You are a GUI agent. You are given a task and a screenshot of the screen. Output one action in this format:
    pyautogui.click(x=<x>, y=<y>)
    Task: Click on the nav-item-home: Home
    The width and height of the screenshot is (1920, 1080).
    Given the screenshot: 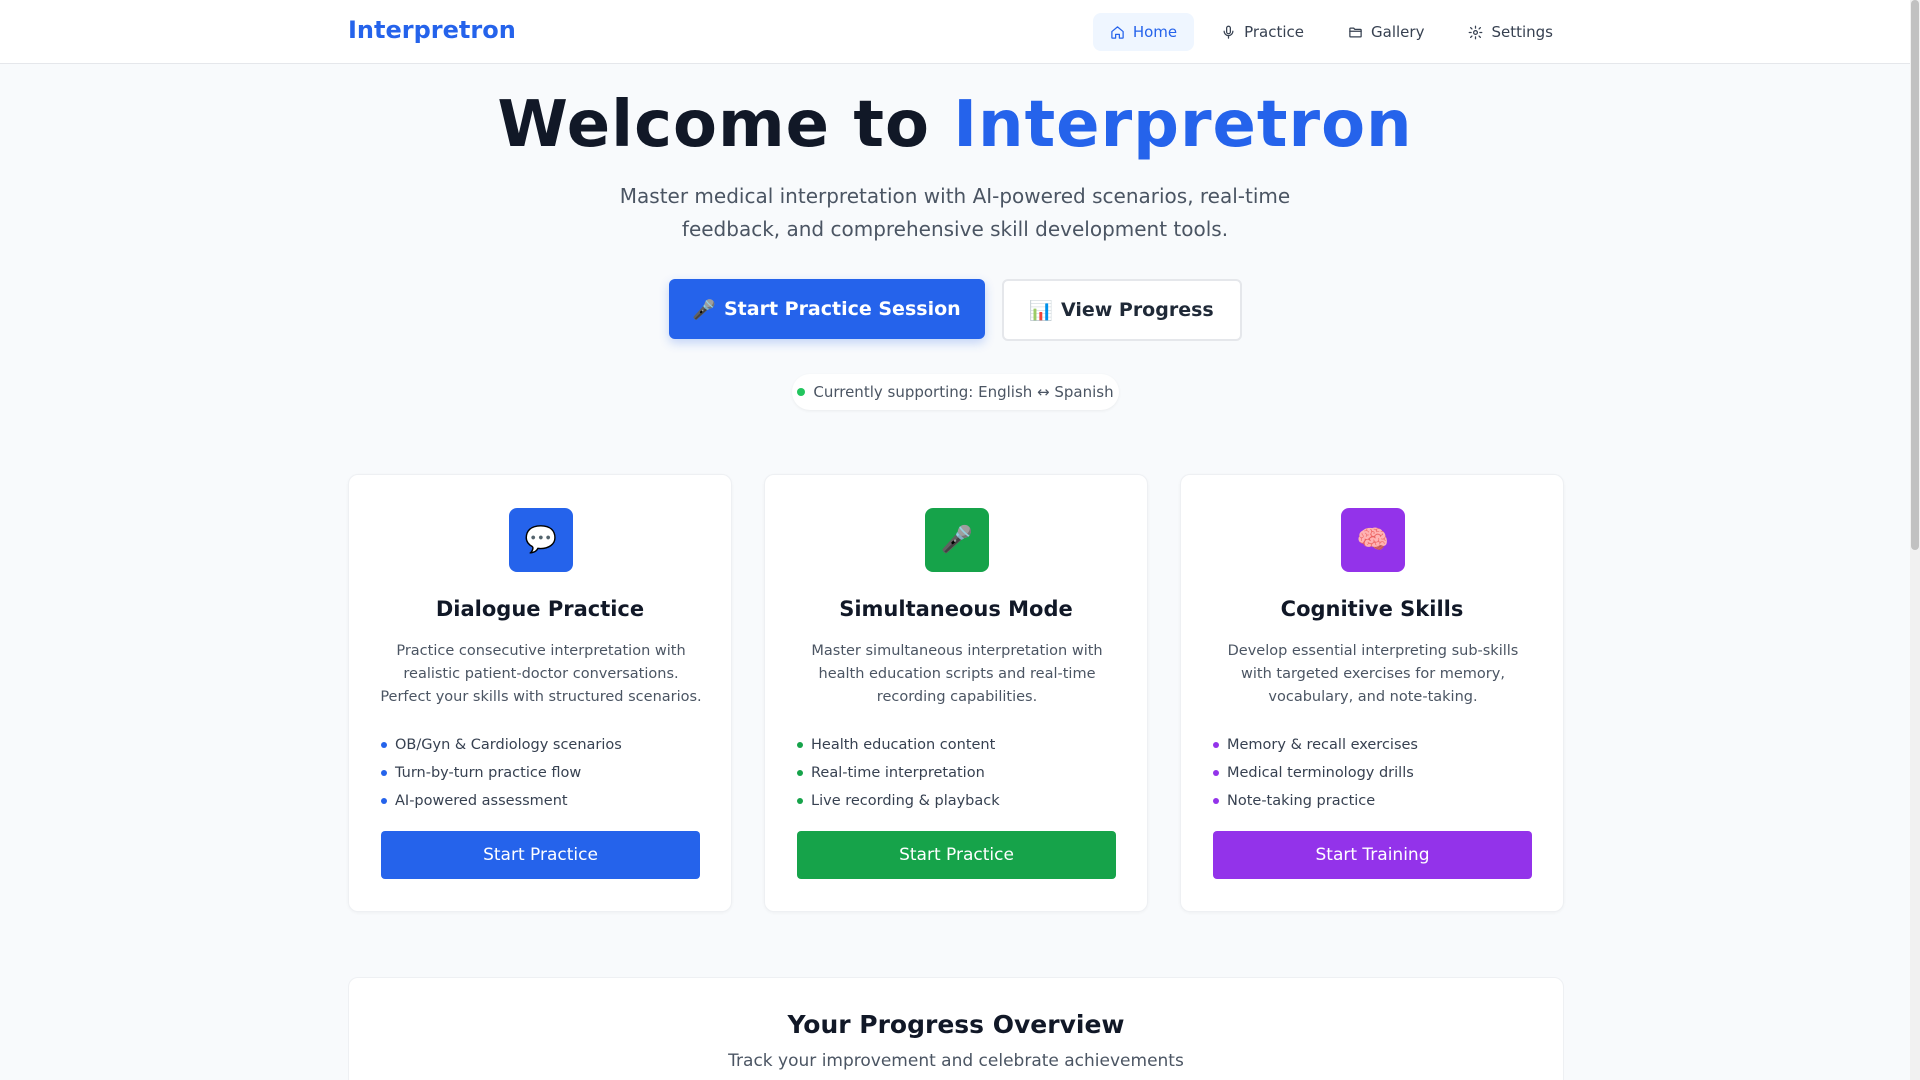 What is the action you would take?
    pyautogui.click(x=1143, y=32)
    